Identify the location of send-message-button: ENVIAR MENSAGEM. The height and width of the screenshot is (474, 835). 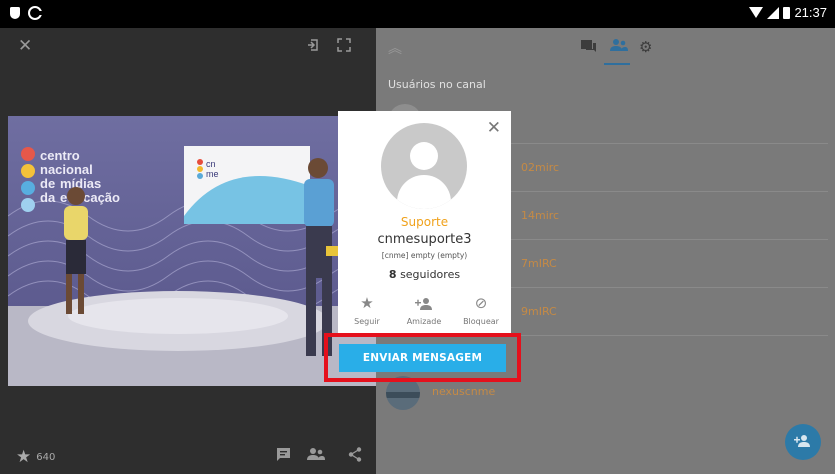
(422, 358).